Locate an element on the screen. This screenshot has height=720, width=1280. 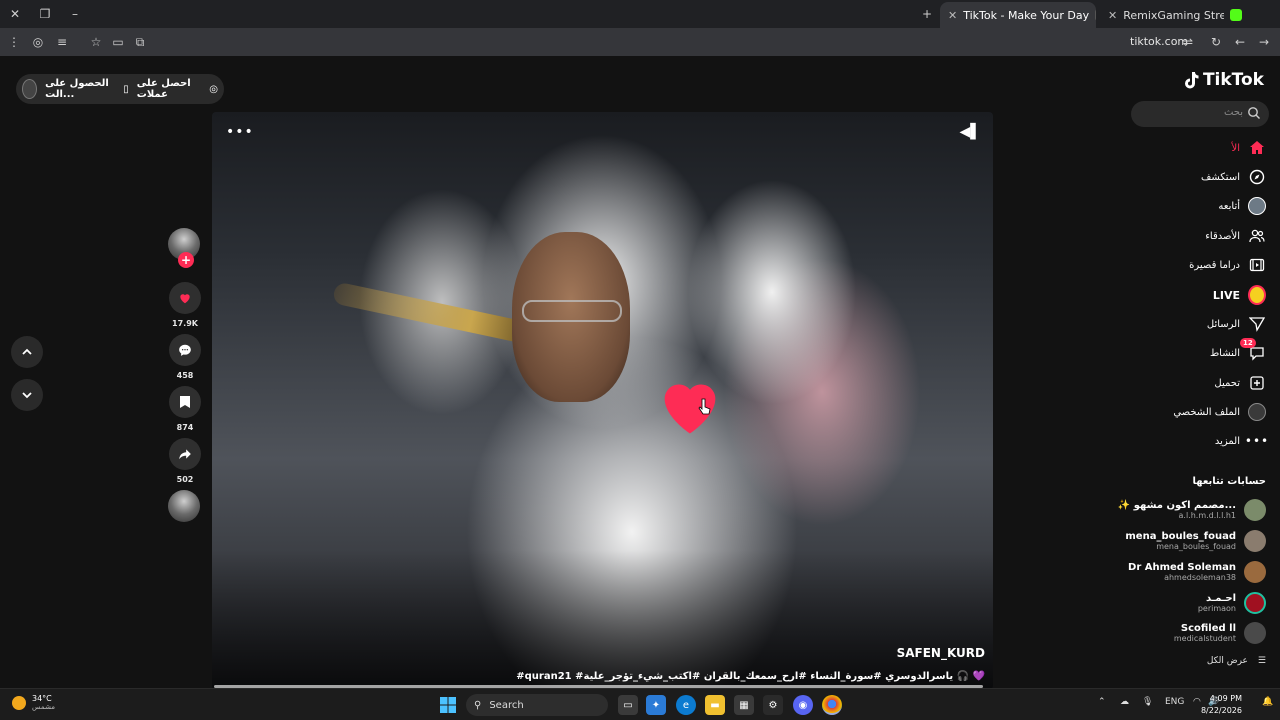
task-view-icon: ▭ is located at coordinates (628, 705).